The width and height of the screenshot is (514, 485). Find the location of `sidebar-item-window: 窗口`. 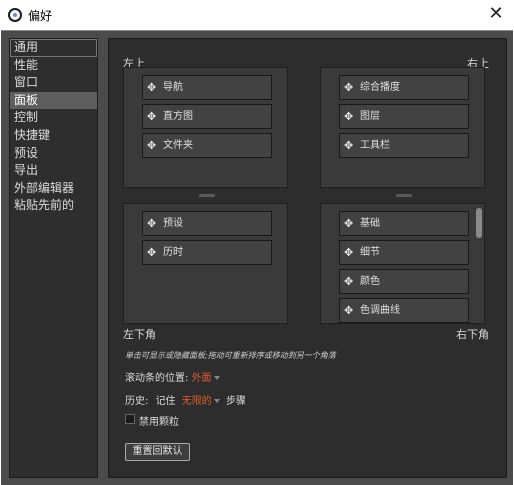

sidebar-item-window: 窗口 is located at coordinates (53, 83).